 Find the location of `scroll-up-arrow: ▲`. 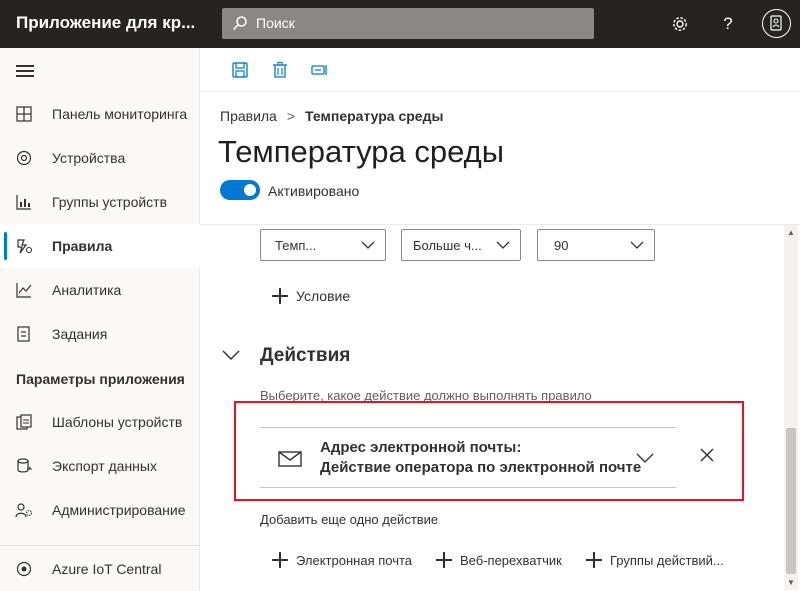

scroll-up-arrow: ▲ is located at coordinates (791, 232).